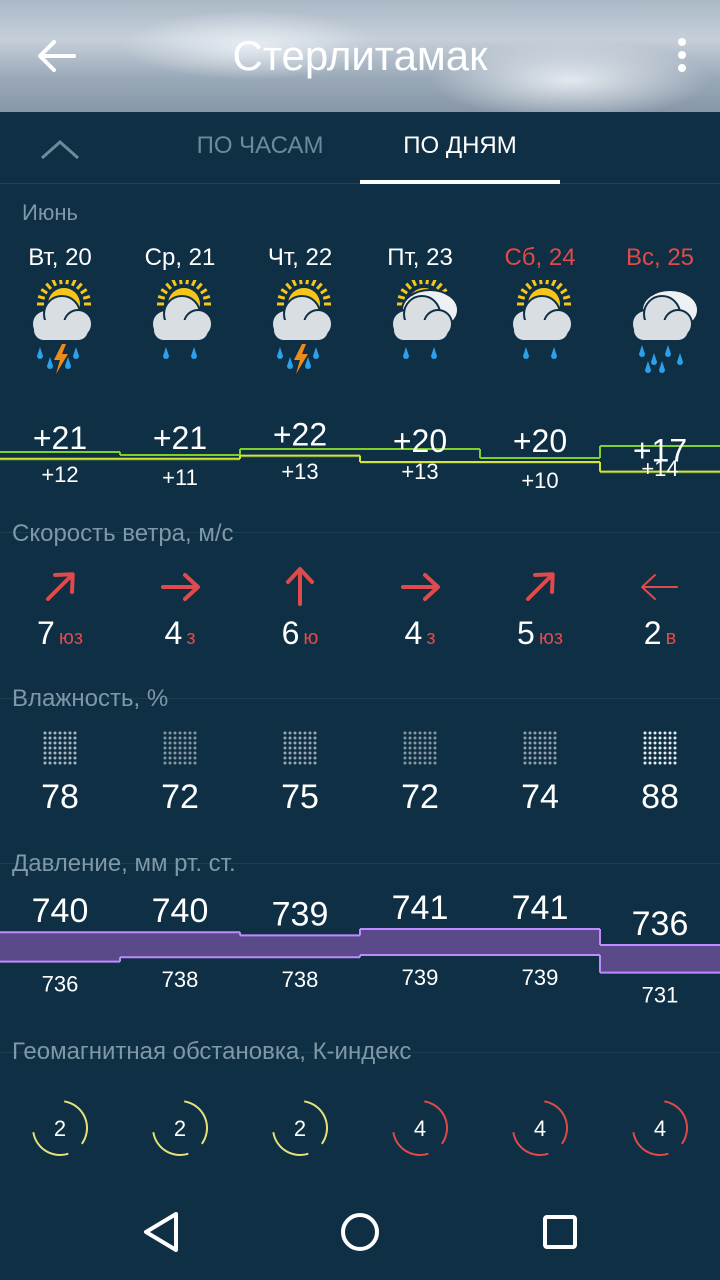 This screenshot has height=1280, width=720. What do you see at coordinates (659, 587) in the screenshot?
I see `west-arrow-icon` at bounding box center [659, 587].